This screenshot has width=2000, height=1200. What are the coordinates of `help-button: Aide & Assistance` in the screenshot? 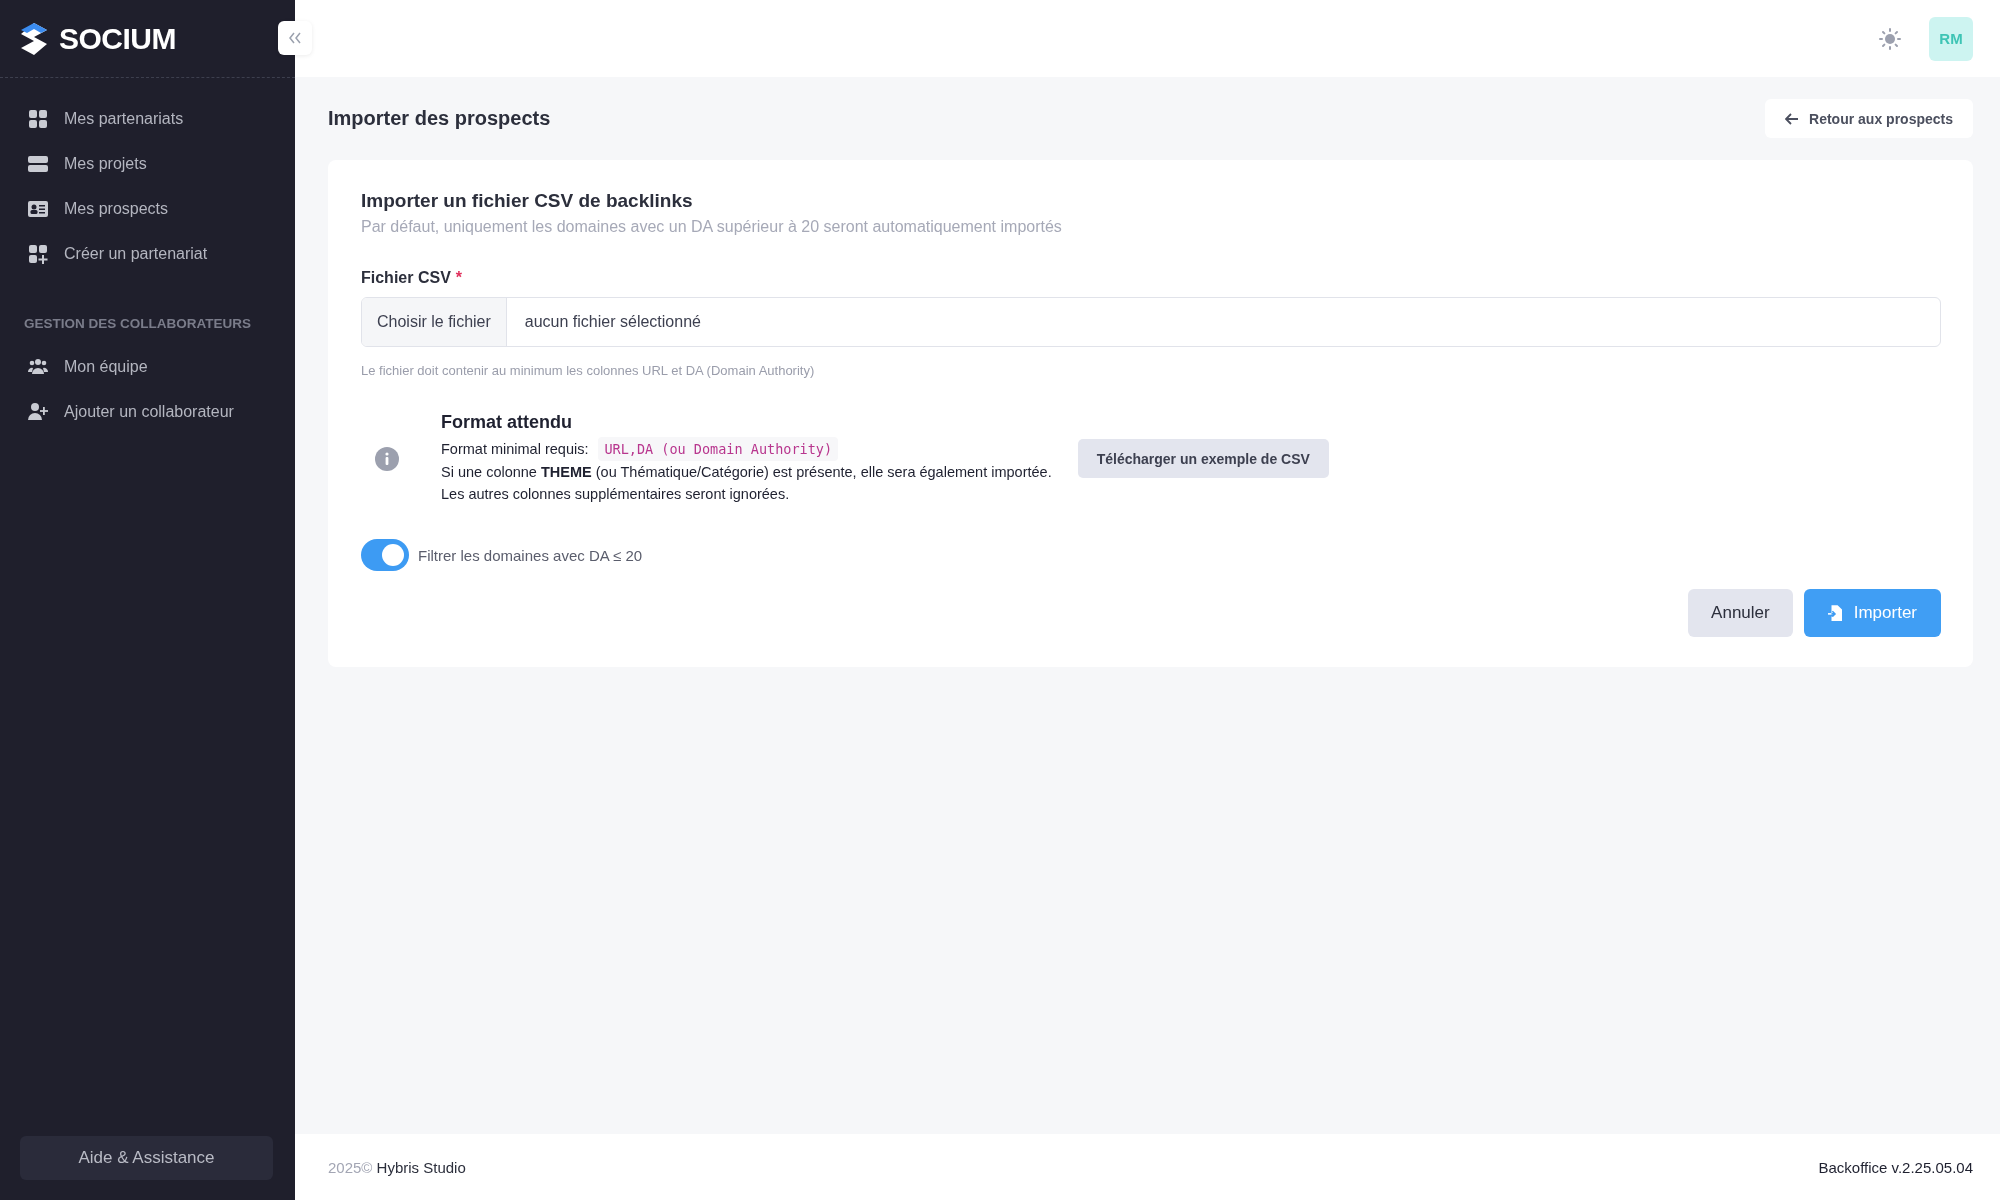 It's located at (146, 1158).